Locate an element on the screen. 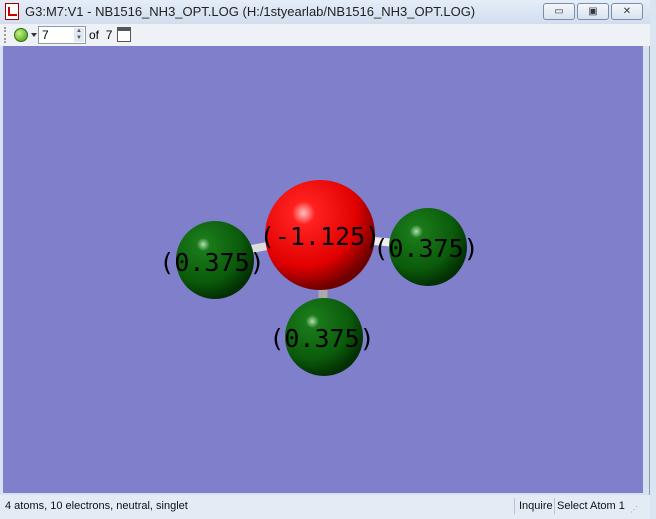 Image resolution: width=656 pixels, height=519 pixels. toolbar: 7 ▲ ▼ of 7 is located at coordinates (325, 35).